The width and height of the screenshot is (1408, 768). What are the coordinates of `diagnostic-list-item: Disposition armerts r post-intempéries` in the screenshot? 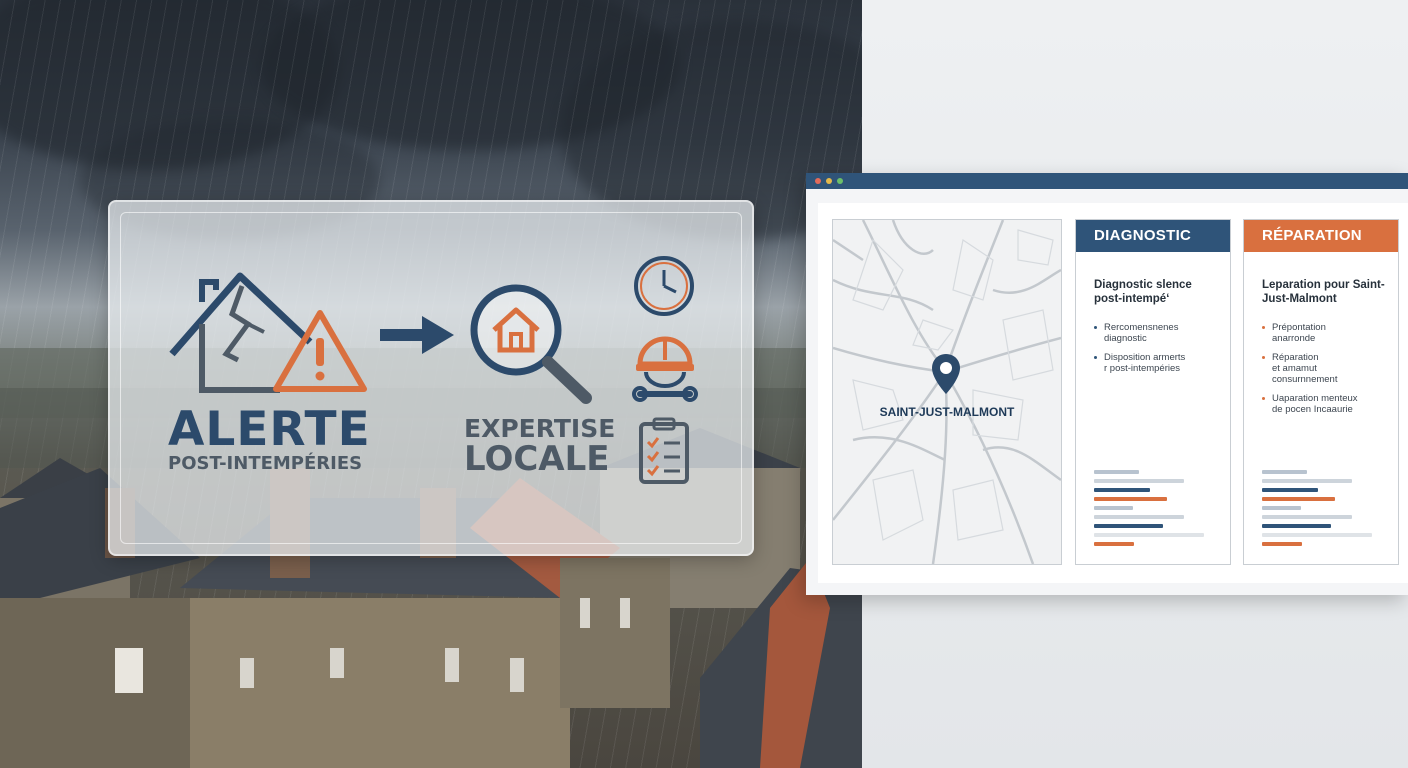 It's located at (1157, 363).